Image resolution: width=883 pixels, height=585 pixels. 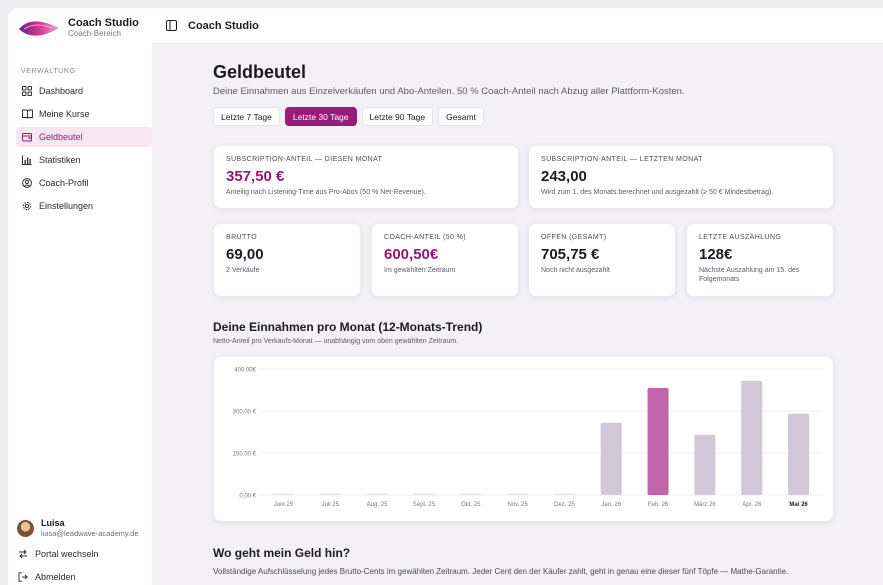 What do you see at coordinates (172, 25) in the screenshot?
I see `sidebar-toggle-icon` at bounding box center [172, 25].